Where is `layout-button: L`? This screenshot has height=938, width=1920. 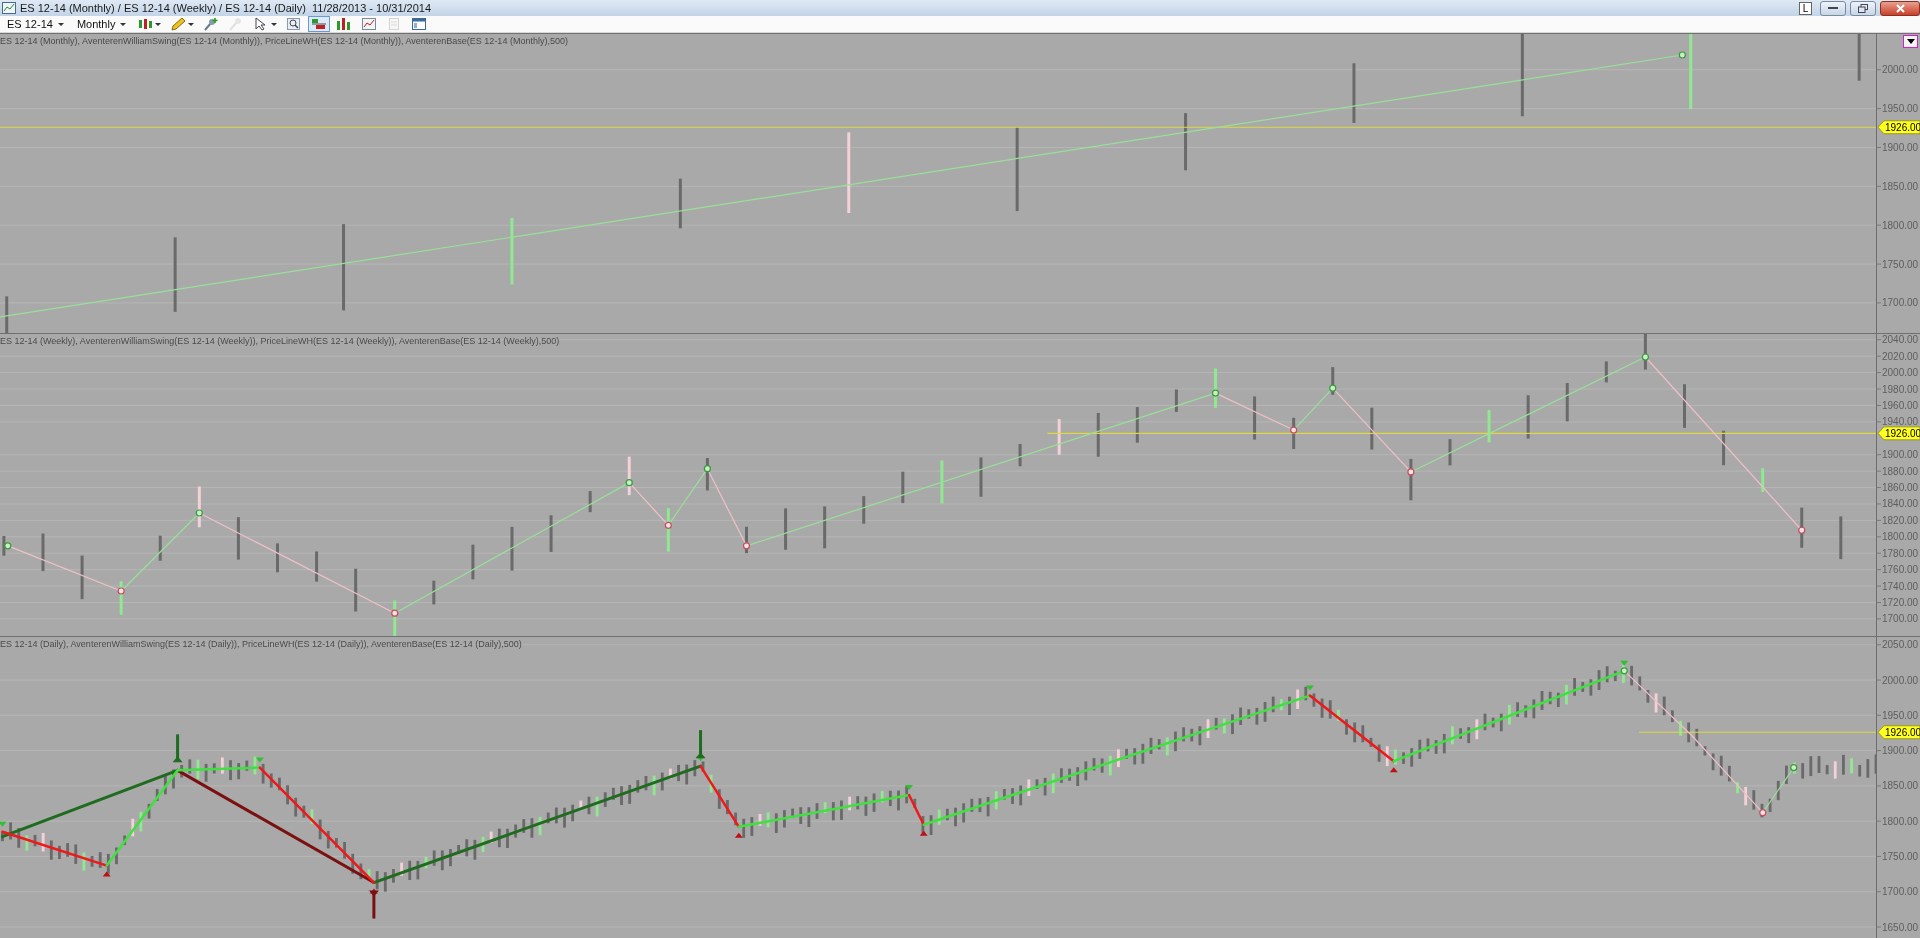 layout-button: L is located at coordinates (1805, 8).